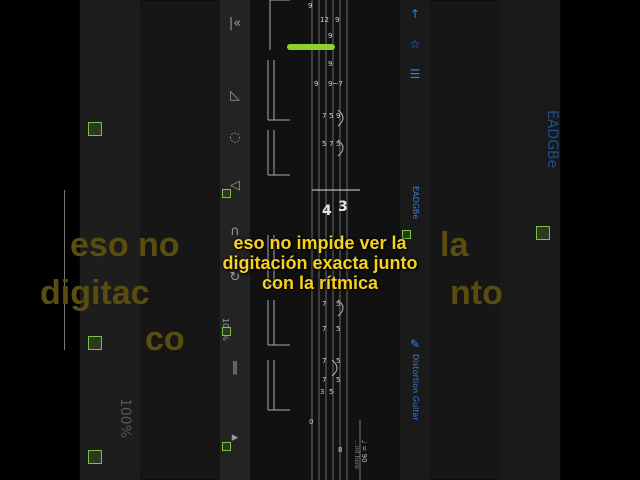 This screenshot has width=640, height=480. Describe the element at coordinates (125, 418) in the screenshot. I see `backdrop-speed: 100%` at that location.